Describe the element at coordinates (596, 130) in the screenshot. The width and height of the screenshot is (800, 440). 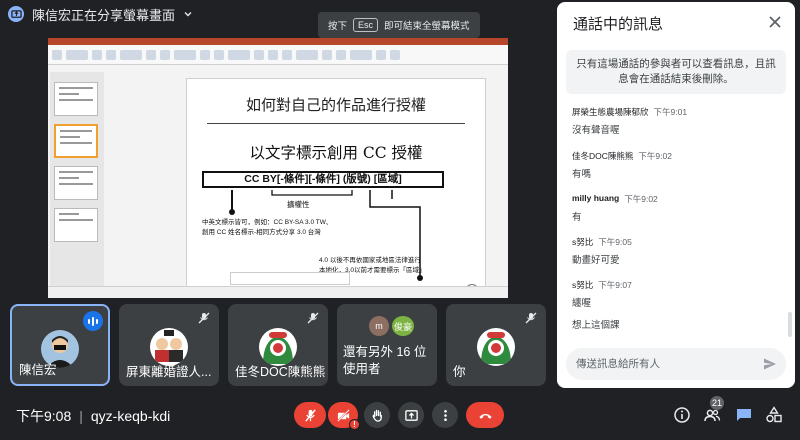
I see `message-text: 沒有聲音喔` at that location.